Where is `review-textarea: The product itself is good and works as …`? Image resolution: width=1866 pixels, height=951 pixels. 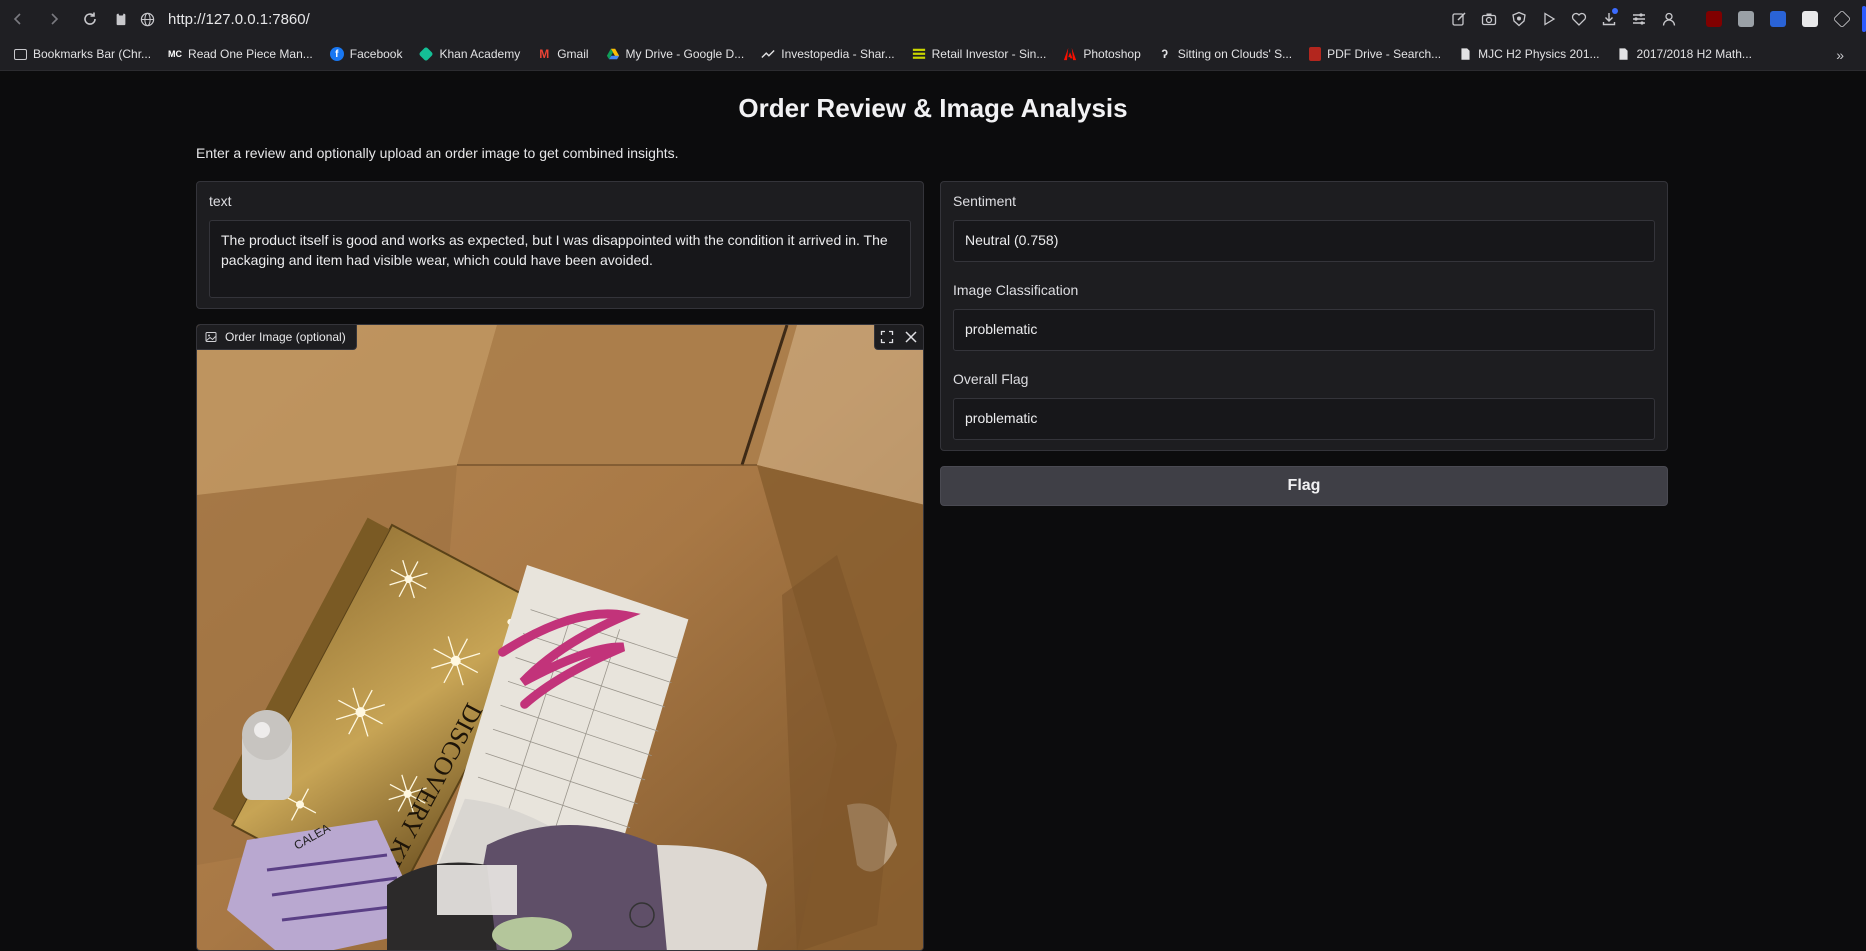 review-textarea: The product itself is good and works as … is located at coordinates (560, 259).